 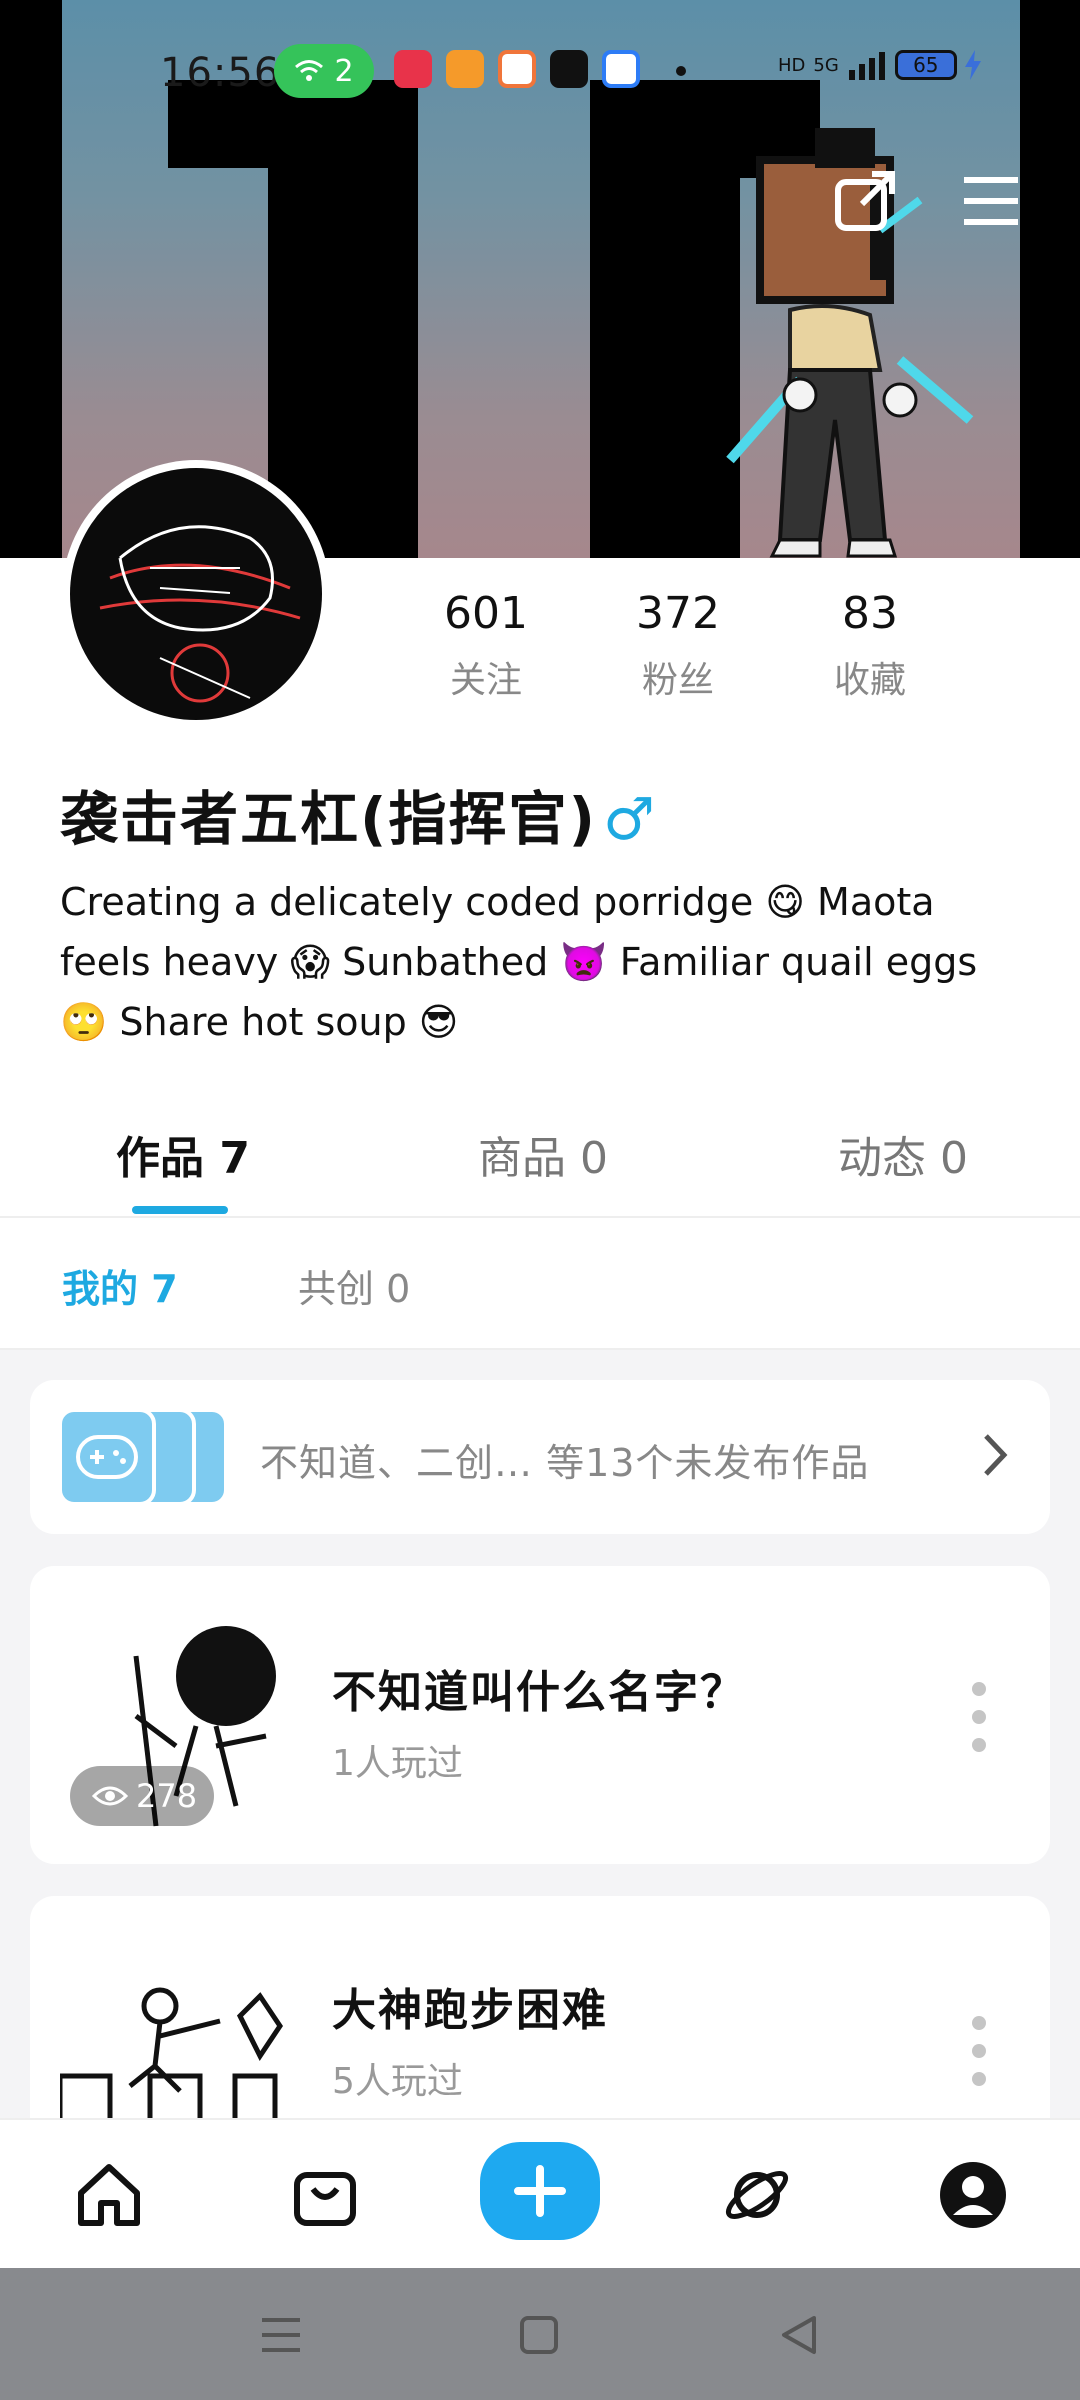 I want to click on work-card: 278 不知道叫什么名字？ 1人玩过, so click(x=540, y=1715).